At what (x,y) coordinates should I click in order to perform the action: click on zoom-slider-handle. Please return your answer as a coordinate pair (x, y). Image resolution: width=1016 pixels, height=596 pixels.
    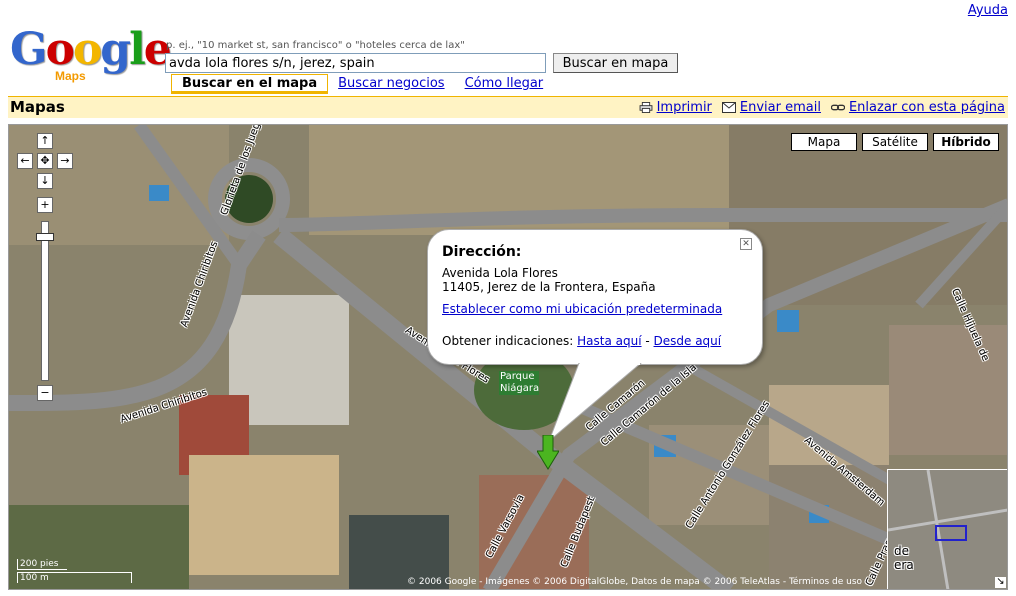
    Looking at the image, I should click on (45, 237).